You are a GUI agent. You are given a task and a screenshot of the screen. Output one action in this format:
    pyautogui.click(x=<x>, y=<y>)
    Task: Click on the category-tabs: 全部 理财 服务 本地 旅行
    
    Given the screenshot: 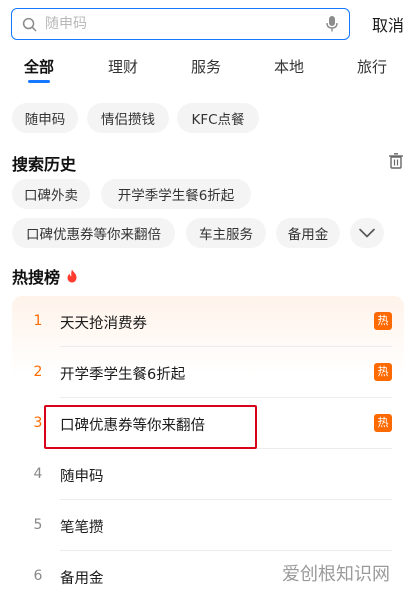 What is the action you would take?
    pyautogui.click(x=208, y=67)
    